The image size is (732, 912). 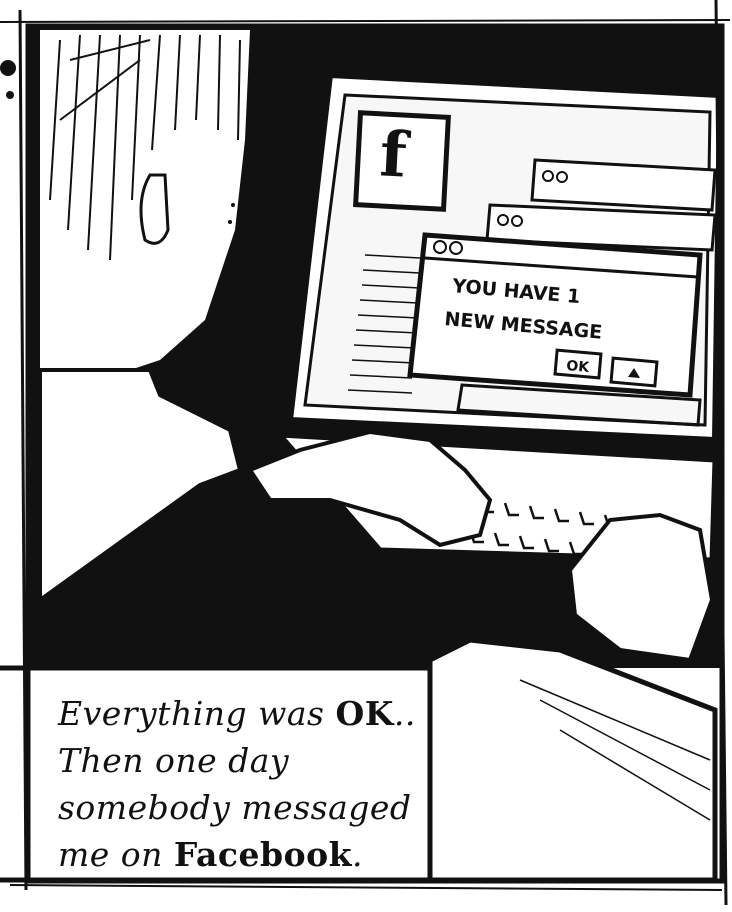 I want to click on ok-button: OK, so click(x=578, y=364).